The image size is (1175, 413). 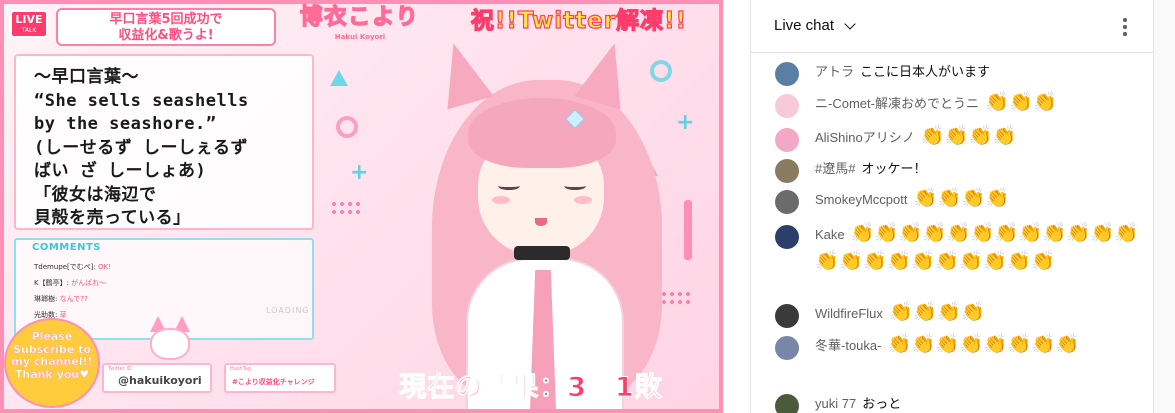 What do you see at coordinates (120, 369) in the screenshot?
I see `twitter-id-caption: Twitter ID` at bounding box center [120, 369].